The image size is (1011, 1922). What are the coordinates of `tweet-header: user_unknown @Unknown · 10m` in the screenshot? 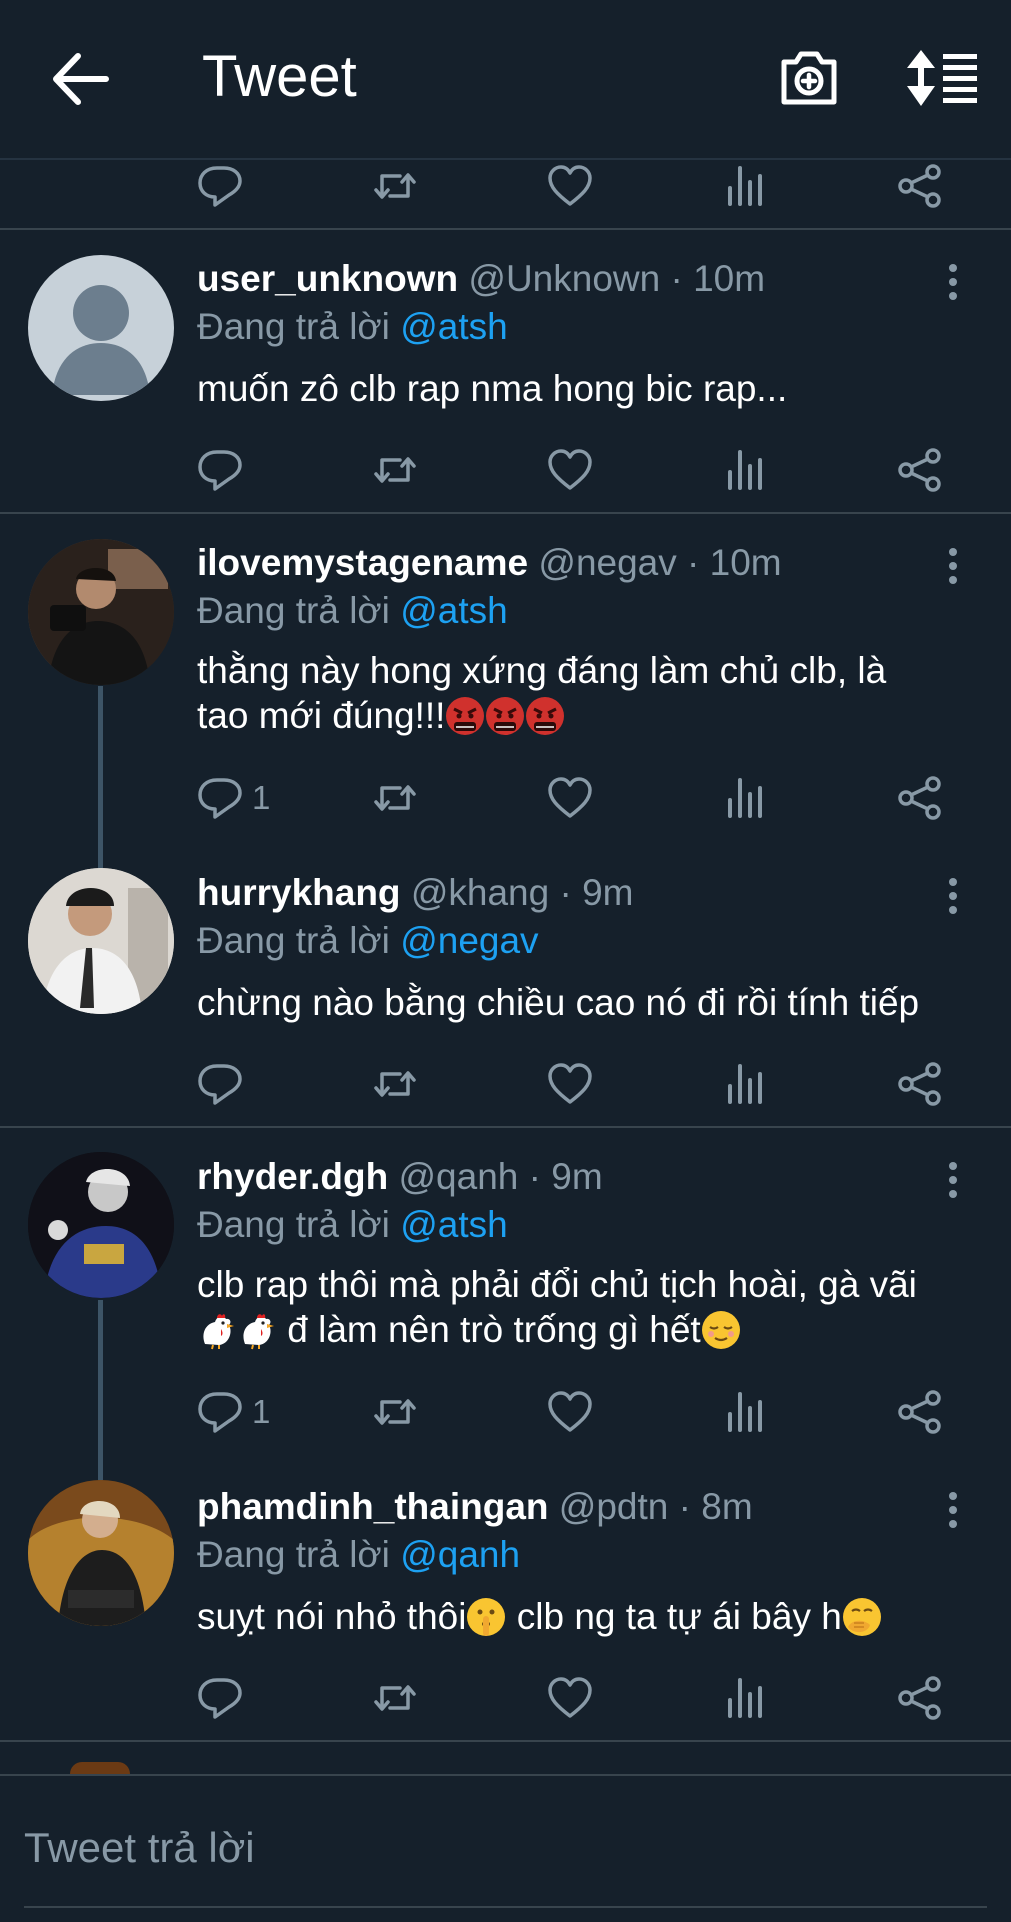 It's located at (481, 279).